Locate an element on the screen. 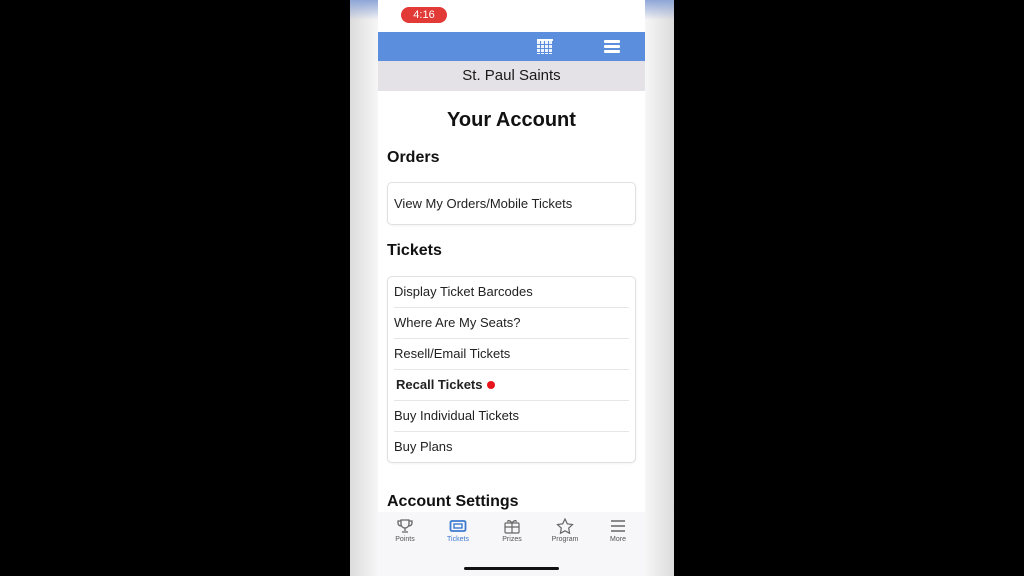 Image resolution: width=1024 pixels, height=576 pixels. background-blur-left is located at coordinates (364, 288).